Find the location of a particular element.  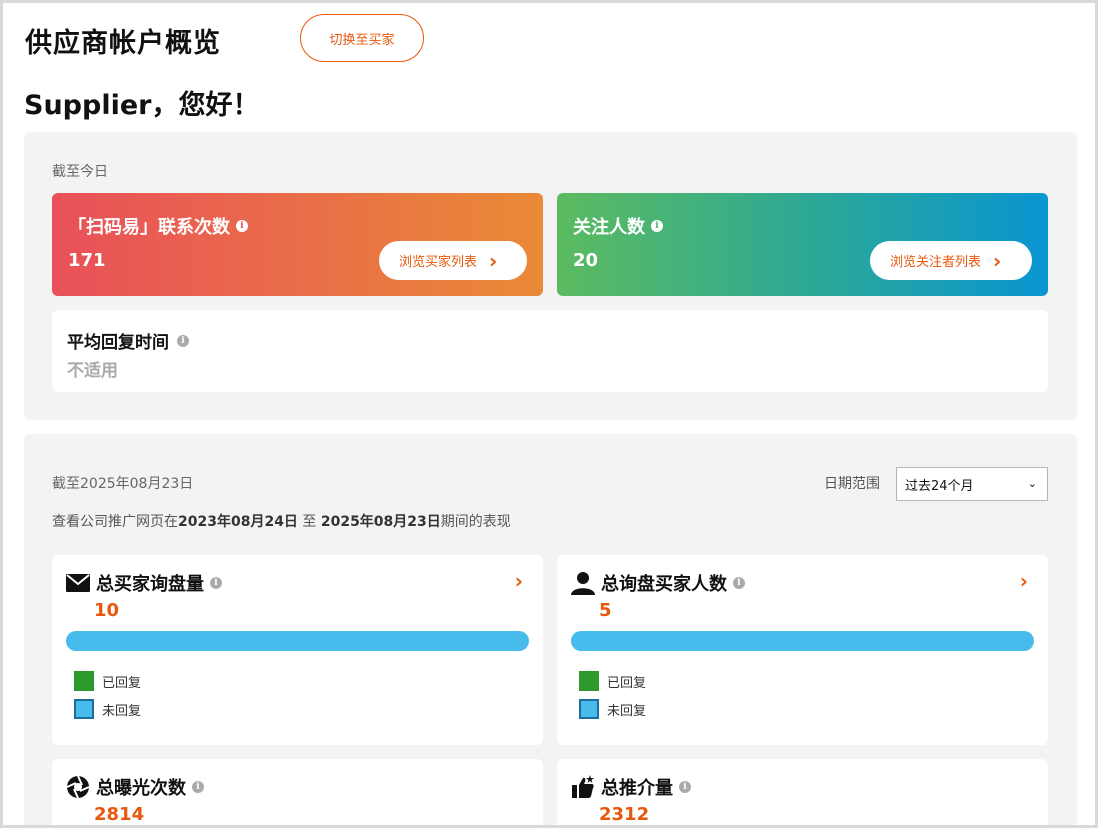

followers-card: 关注人数 i 20 浏览关注者列表 › is located at coordinates (802, 244).